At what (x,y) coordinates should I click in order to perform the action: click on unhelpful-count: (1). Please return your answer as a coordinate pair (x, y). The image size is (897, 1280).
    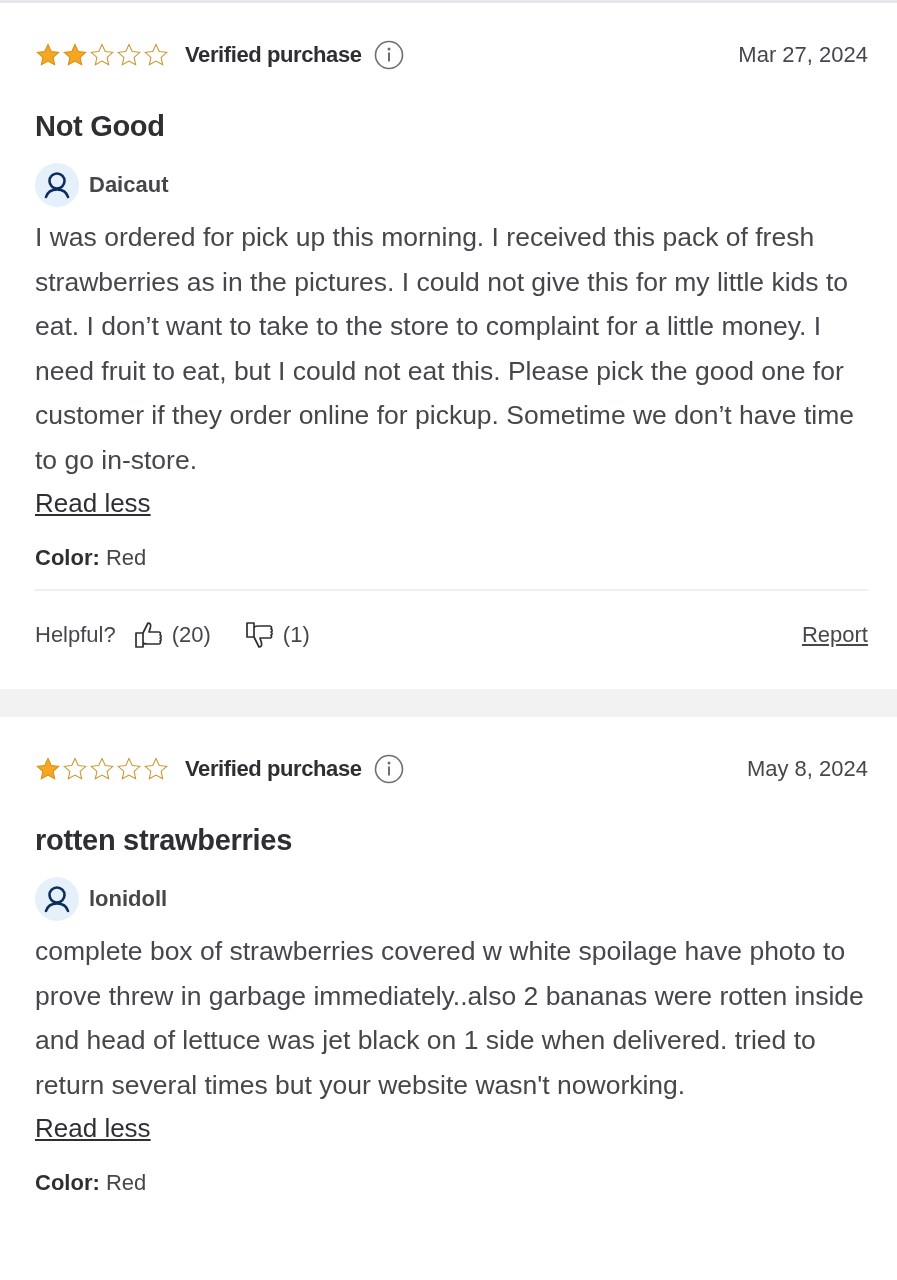
    Looking at the image, I should click on (296, 635).